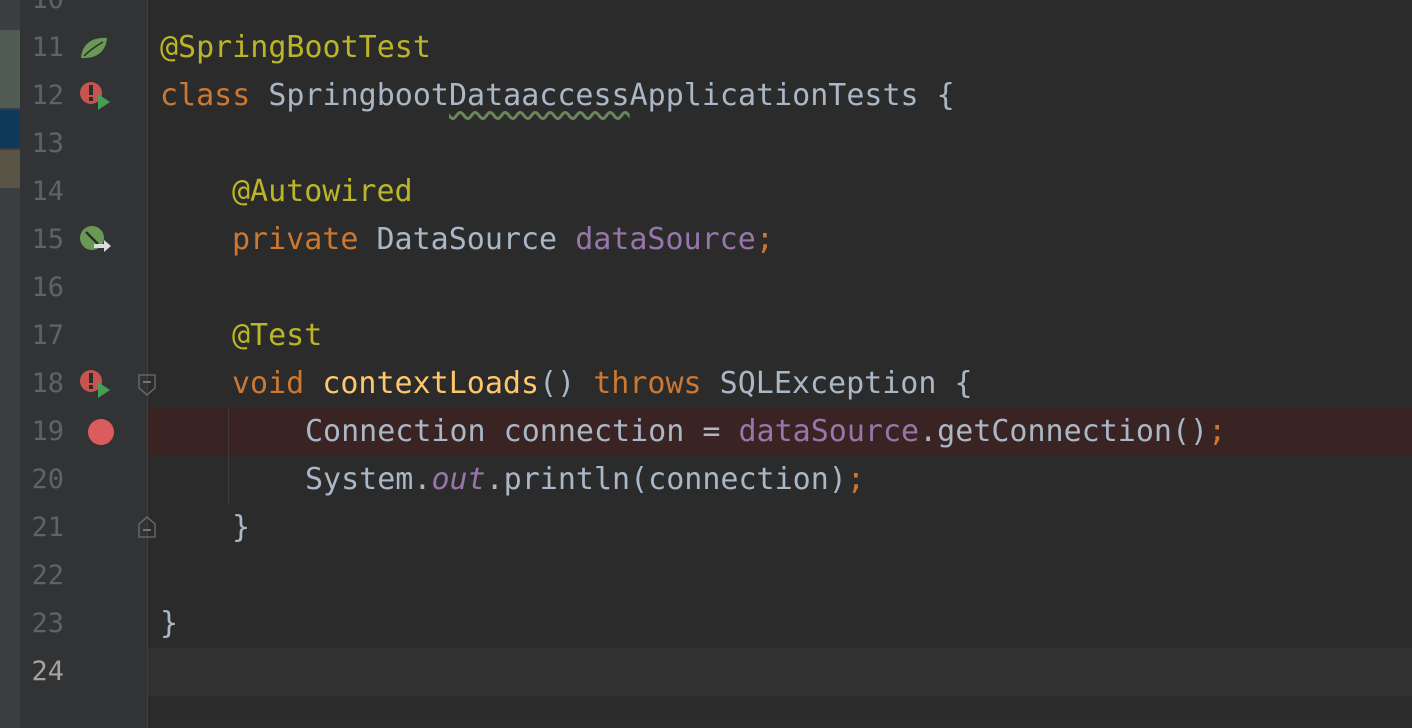 Image resolution: width=1412 pixels, height=728 pixels. What do you see at coordinates (368, 479) in the screenshot?
I see `system-ref: System.` at bounding box center [368, 479].